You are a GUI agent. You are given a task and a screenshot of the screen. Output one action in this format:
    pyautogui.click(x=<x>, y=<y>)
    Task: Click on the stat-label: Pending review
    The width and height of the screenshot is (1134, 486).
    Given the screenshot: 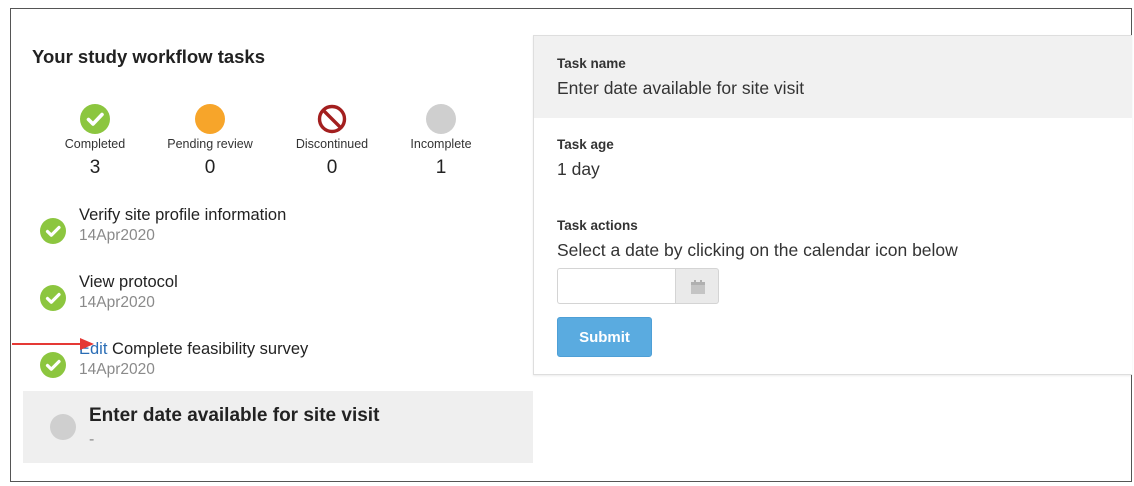 What is the action you would take?
    pyautogui.click(x=210, y=144)
    